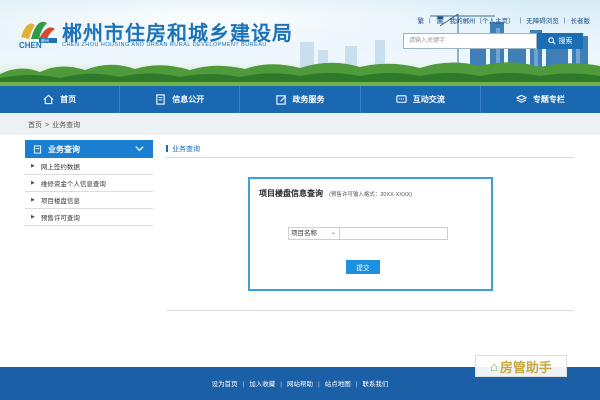  Describe the element at coordinates (188, 99) in the screenshot. I see `nav-label: 信息公开` at that location.